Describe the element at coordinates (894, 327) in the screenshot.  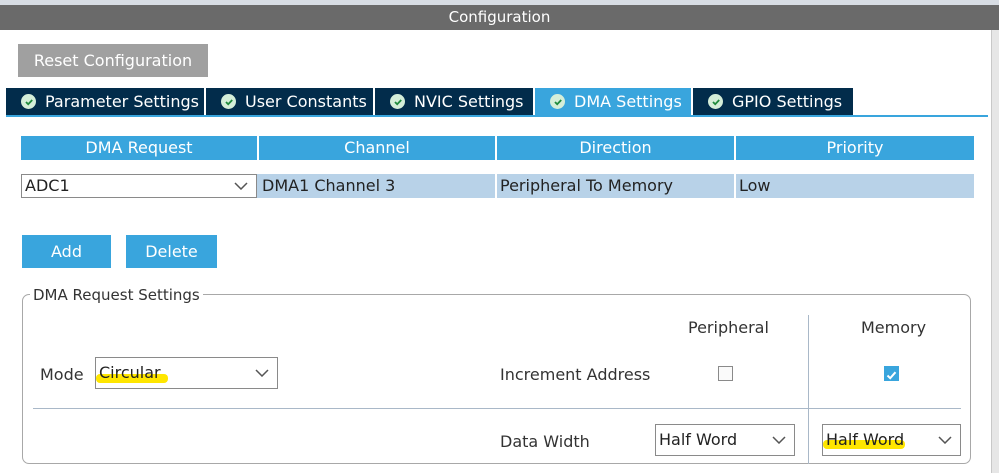
I see `memory-column-header: Memory` at that location.